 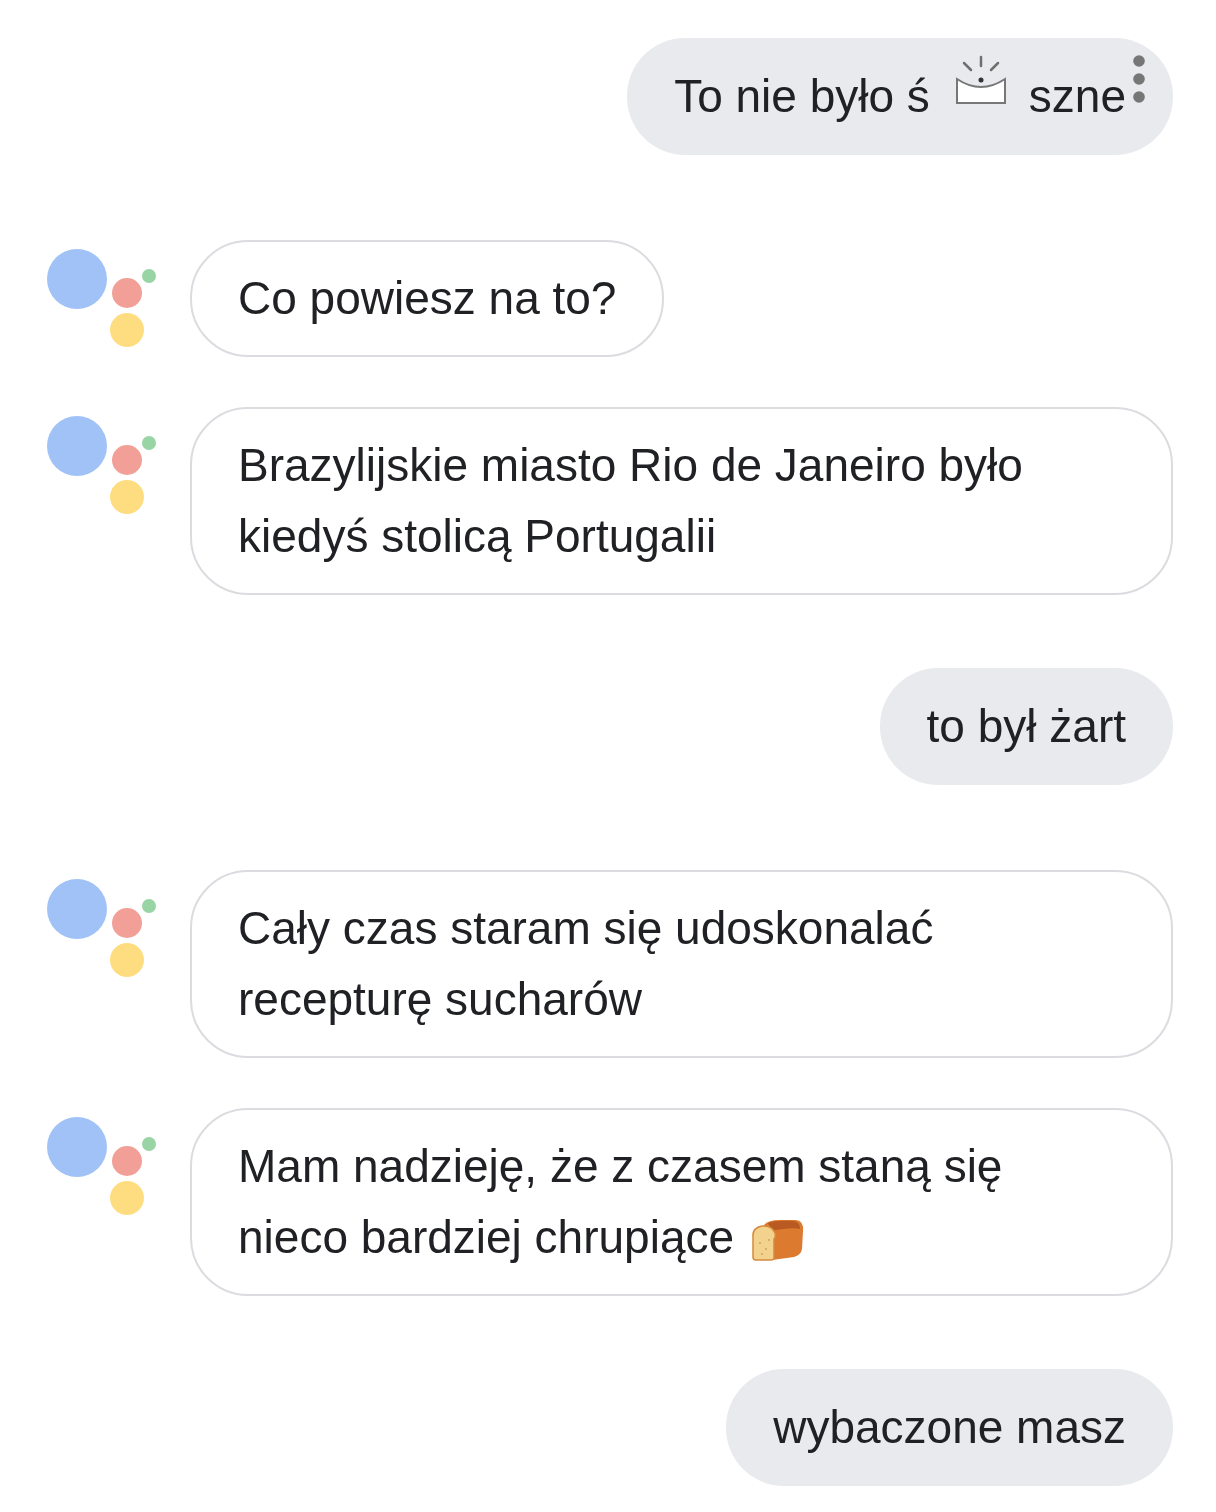 What do you see at coordinates (440, 999) in the screenshot?
I see `message-text: recepturę sucharów` at bounding box center [440, 999].